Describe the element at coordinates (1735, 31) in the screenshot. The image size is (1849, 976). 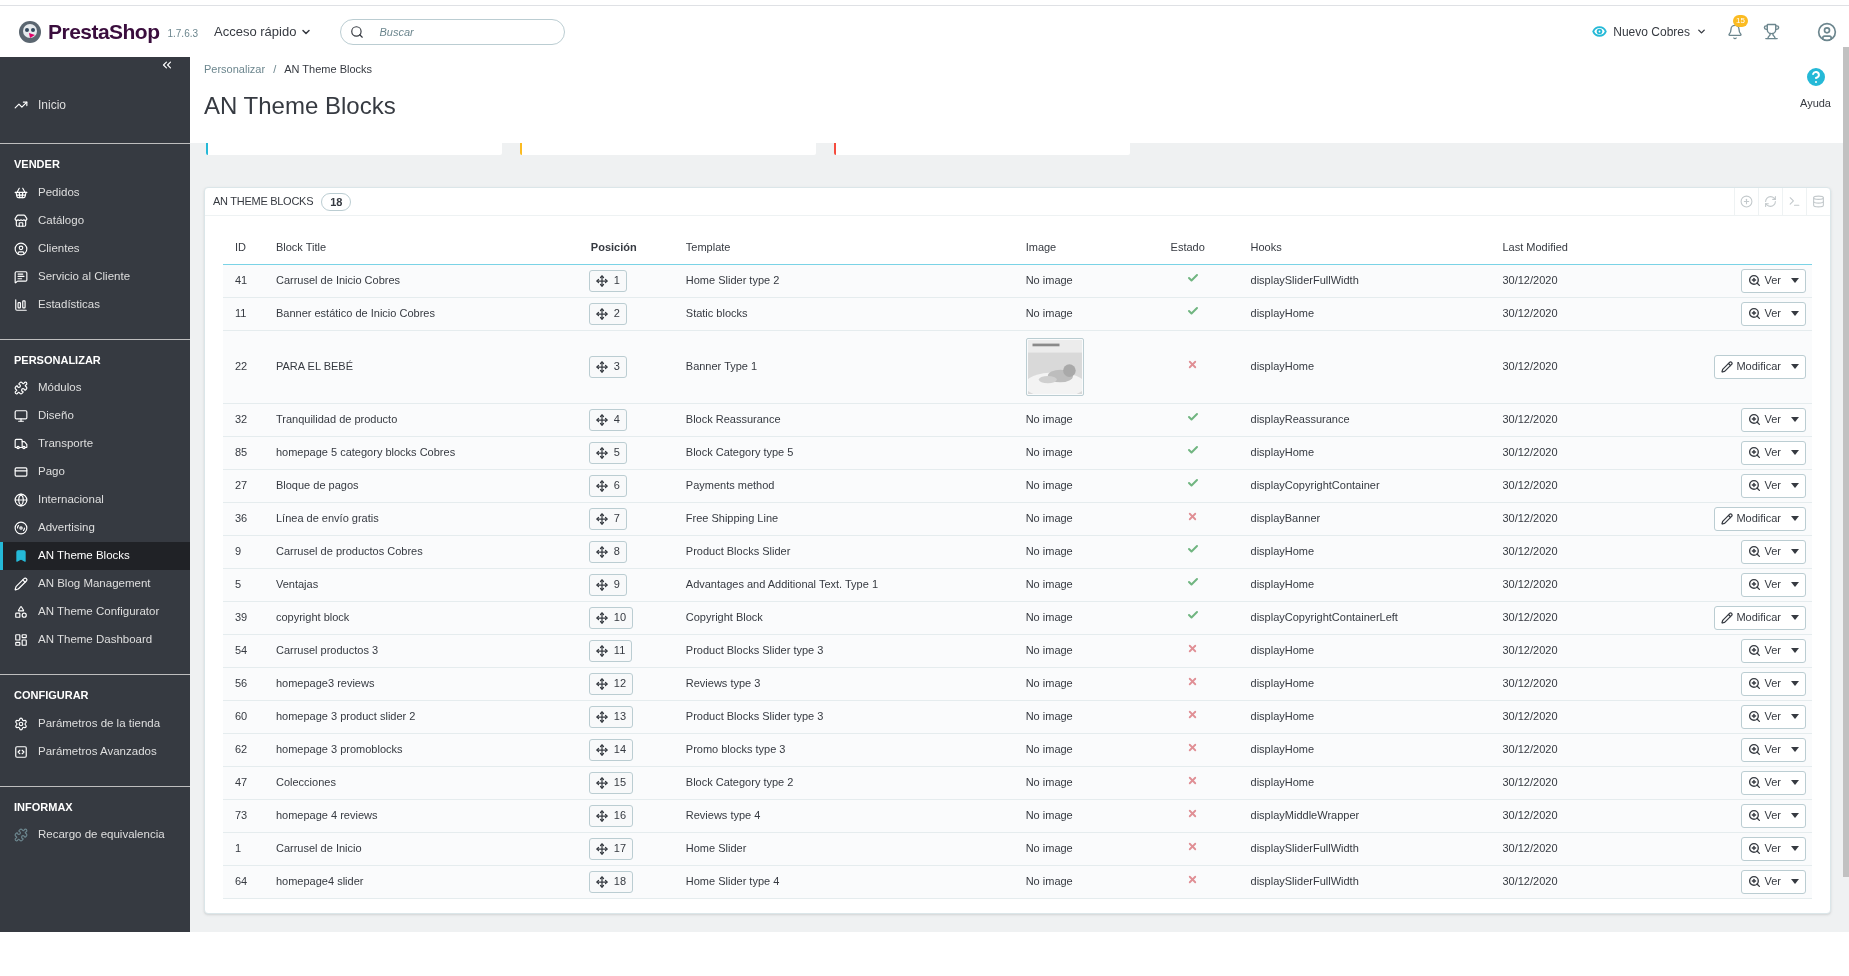
I see `bell-icon` at that location.